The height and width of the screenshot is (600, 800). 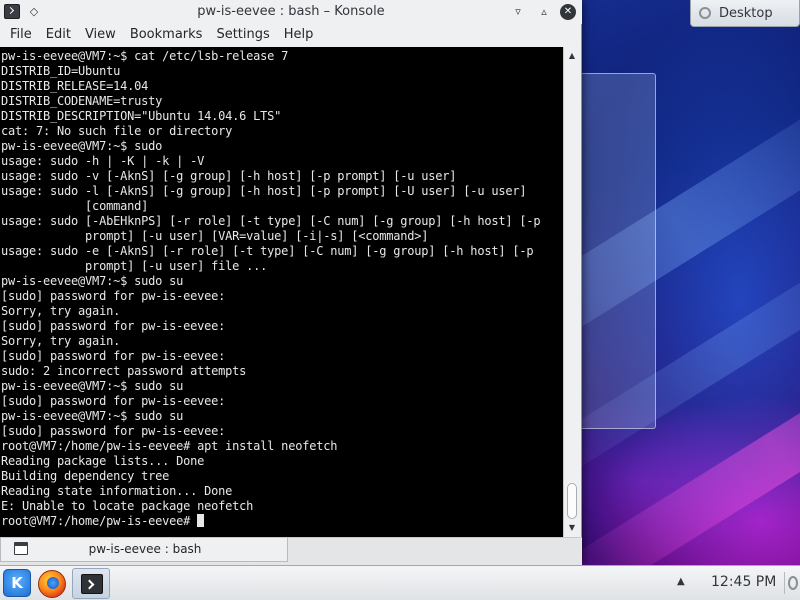 What do you see at coordinates (793, 583) in the screenshot?
I see `plasma-cashew-icon` at bounding box center [793, 583].